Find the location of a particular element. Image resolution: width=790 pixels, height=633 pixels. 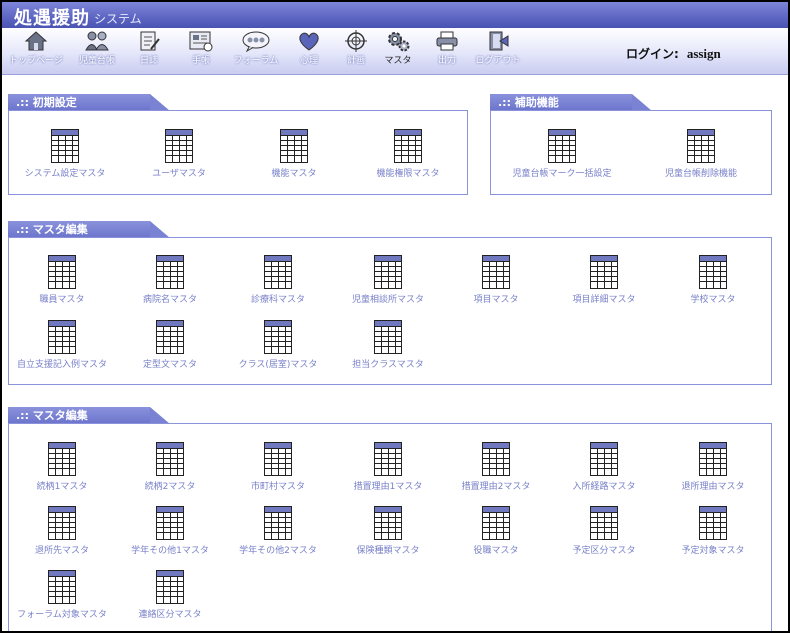

master-item: 予定対象マスタ is located at coordinates (713, 531).